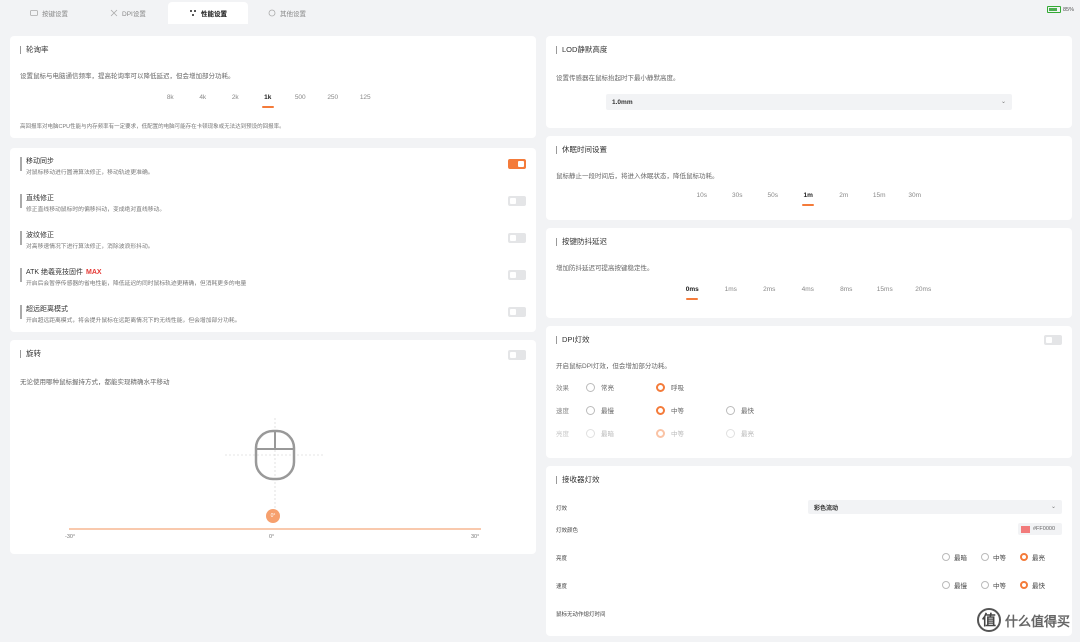  I want to click on feature-desc: 开启后会暂停传感器的省电性能，降低延迟的同时鼠标轨迹更精确，但消耗更多的电量, so click(136, 284).